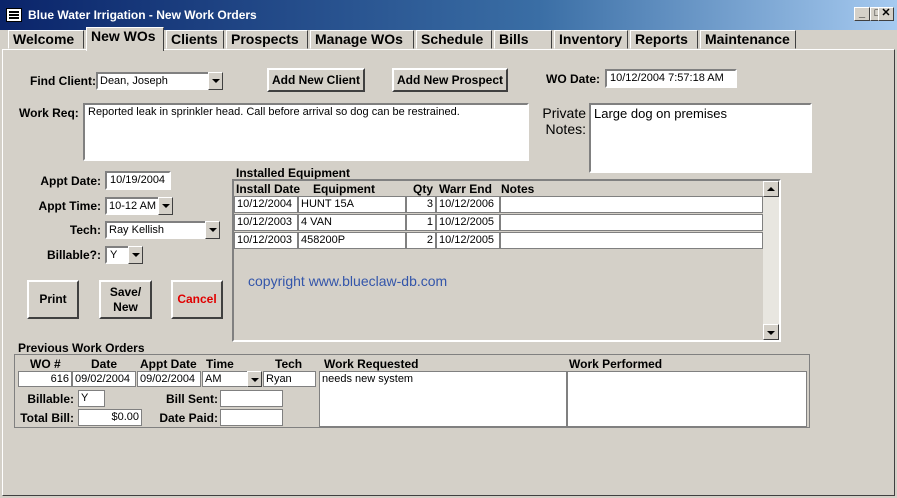 This screenshot has height=498, width=897. Describe the element at coordinates (168, 364) in the screenshot. I see `col-appt-date: Appt Date` at that location.